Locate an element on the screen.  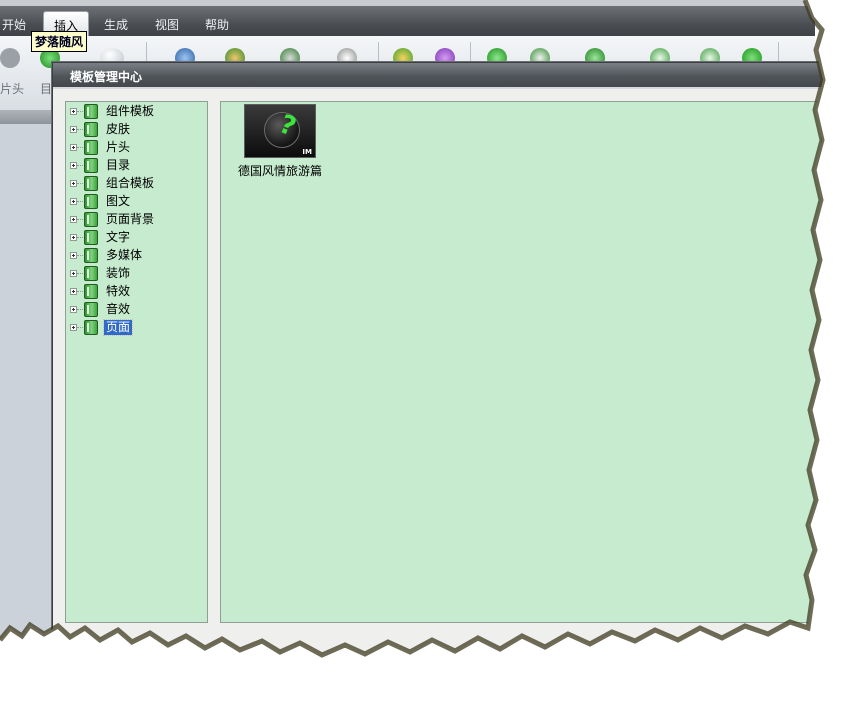
tree-item-text: 文字 is located at coordinates (136, 238).